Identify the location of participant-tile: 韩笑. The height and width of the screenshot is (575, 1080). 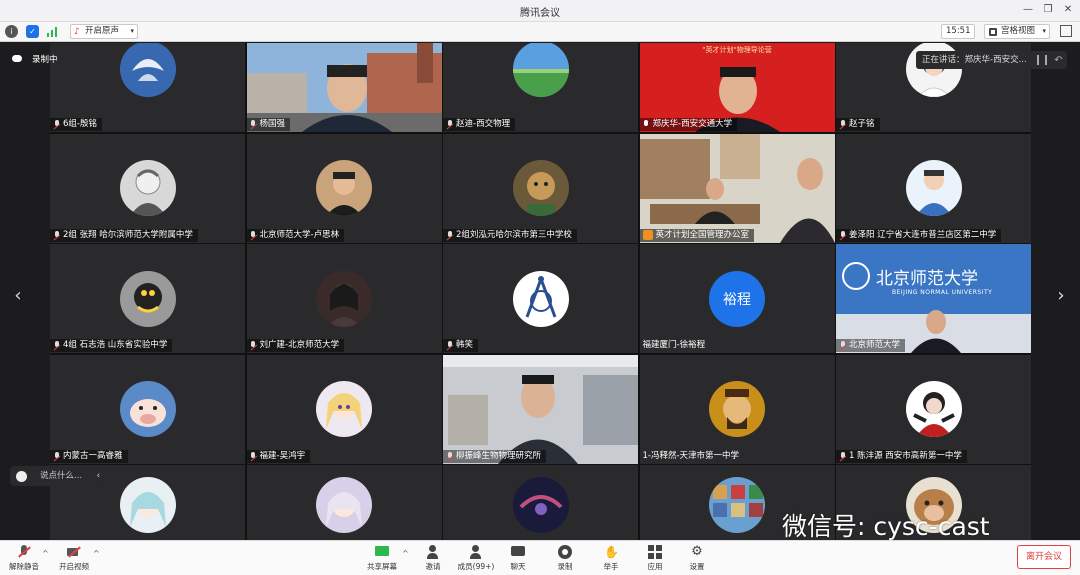
(540, 298).